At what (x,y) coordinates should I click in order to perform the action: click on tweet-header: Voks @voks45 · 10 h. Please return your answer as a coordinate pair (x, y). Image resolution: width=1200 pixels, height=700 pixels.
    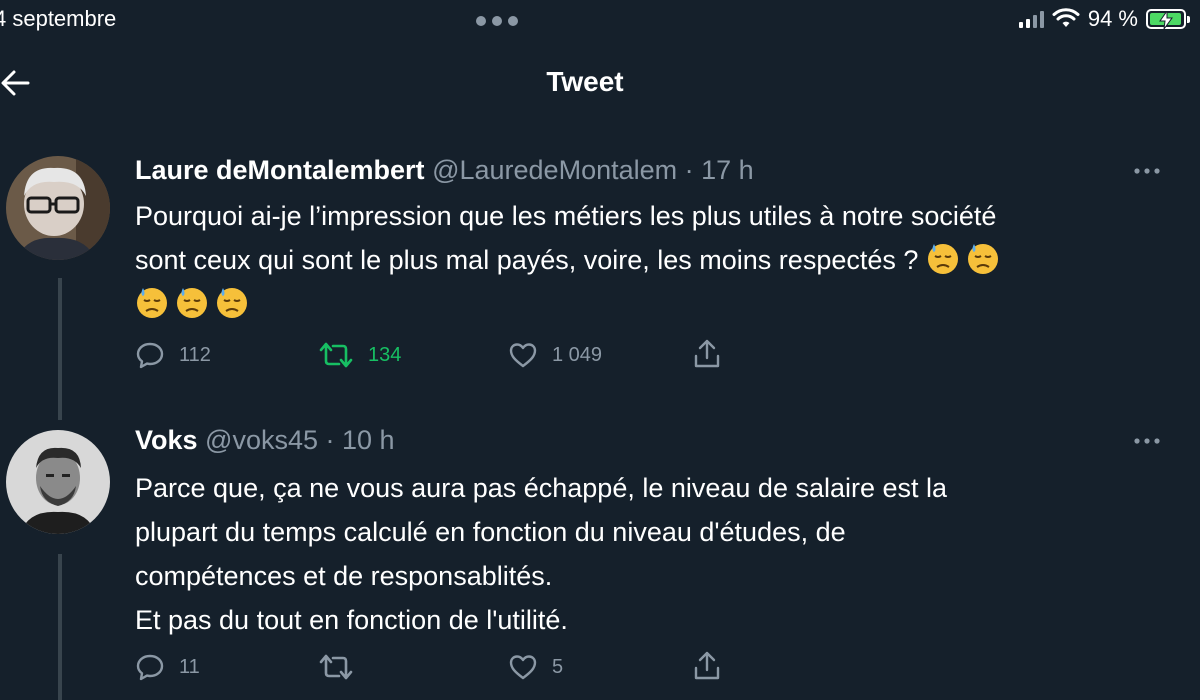
    Looking at the image, I should click on (265, 440).